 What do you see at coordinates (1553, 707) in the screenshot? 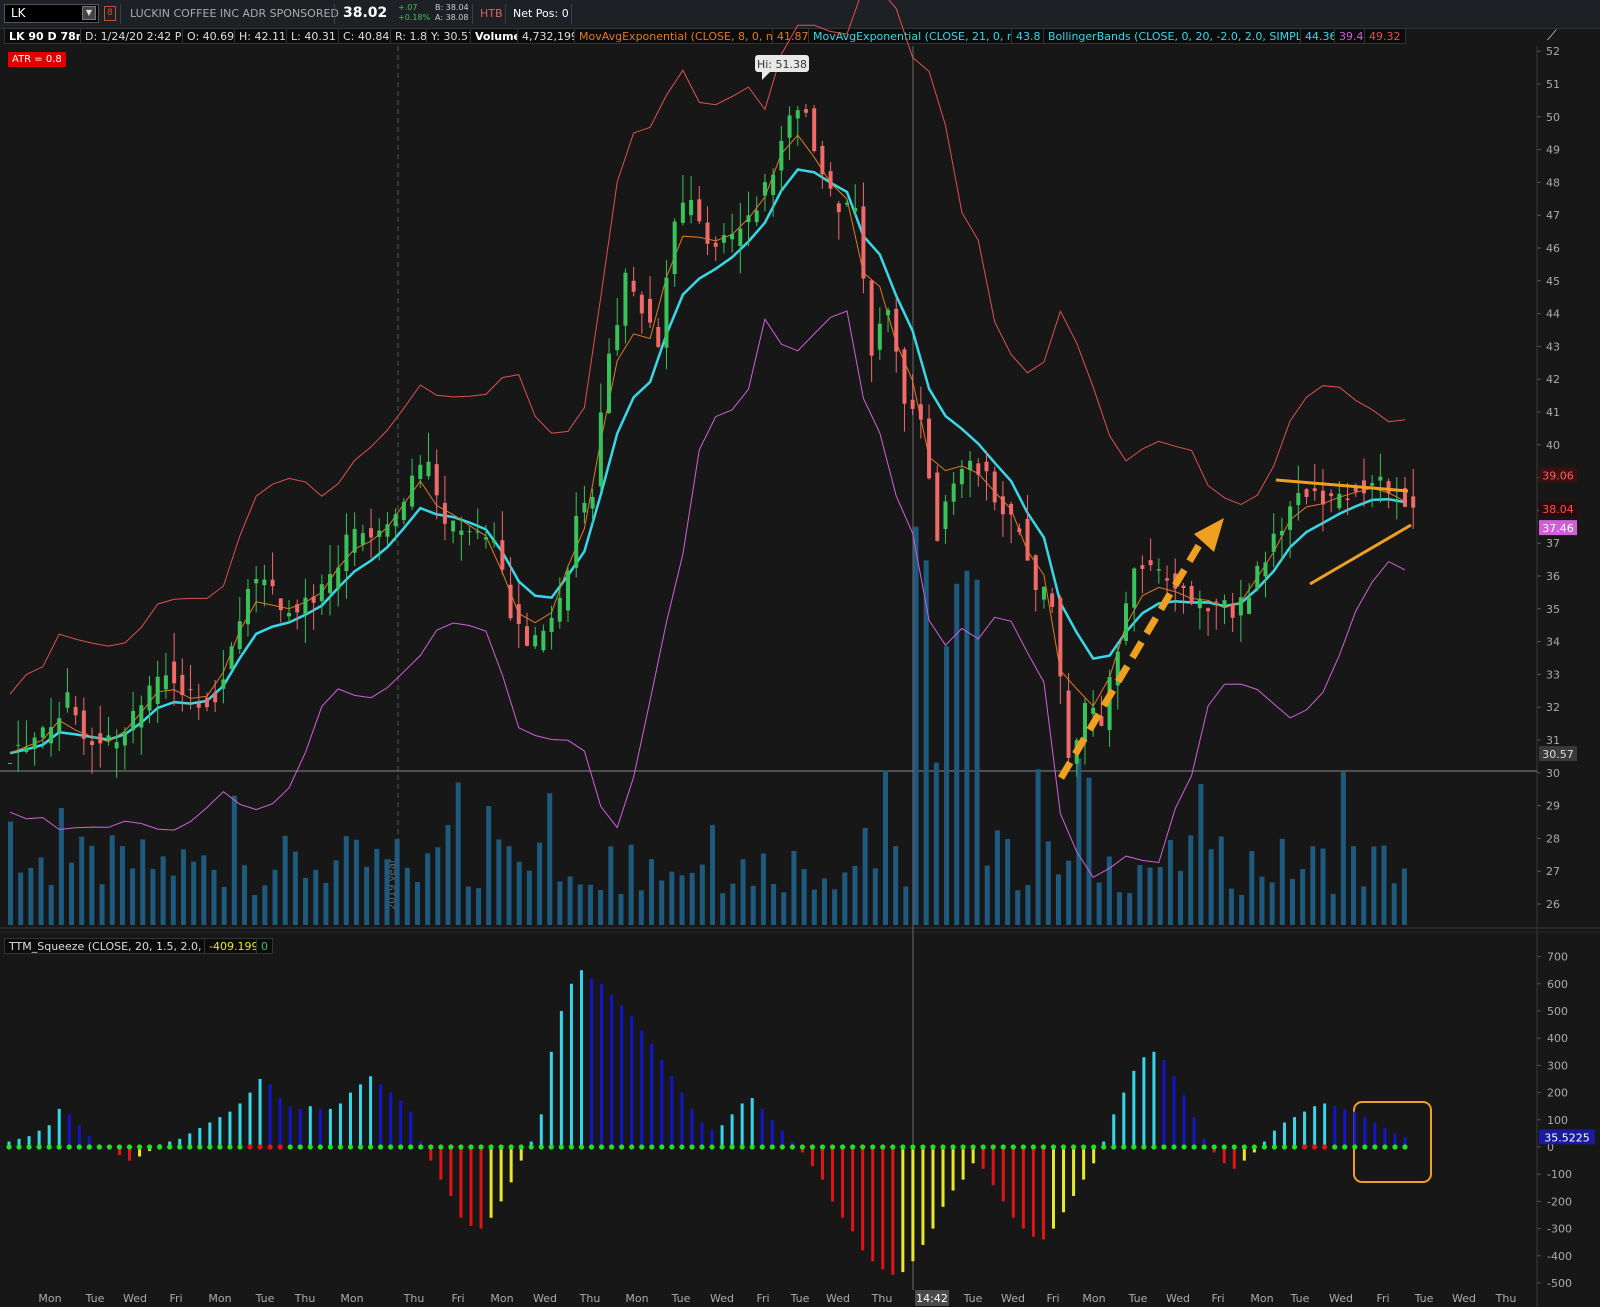
I see `price-tick-label: 32` at bounding box center [1553, 707].